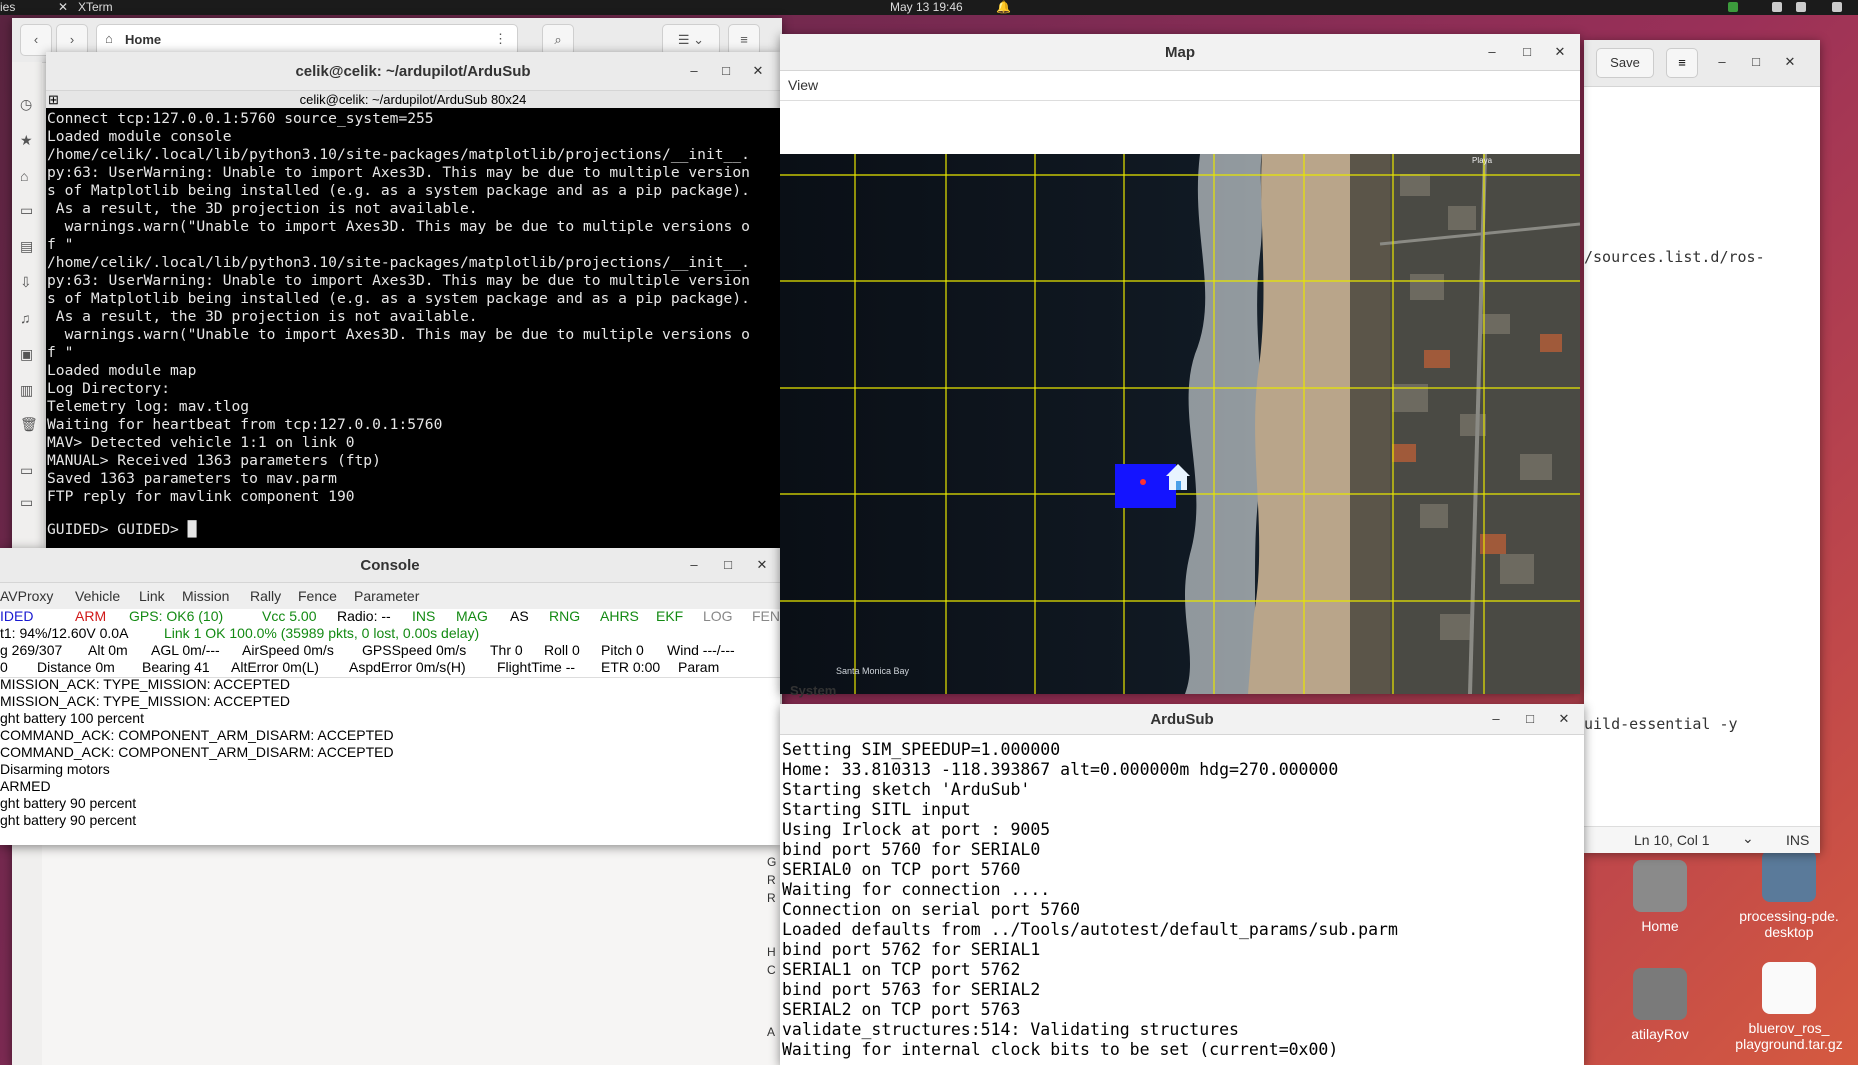  What do you see at coordinates (386, 596) in the screenshot?
I see `menu-parameter: Parameter` at bounding box center [386, 596].